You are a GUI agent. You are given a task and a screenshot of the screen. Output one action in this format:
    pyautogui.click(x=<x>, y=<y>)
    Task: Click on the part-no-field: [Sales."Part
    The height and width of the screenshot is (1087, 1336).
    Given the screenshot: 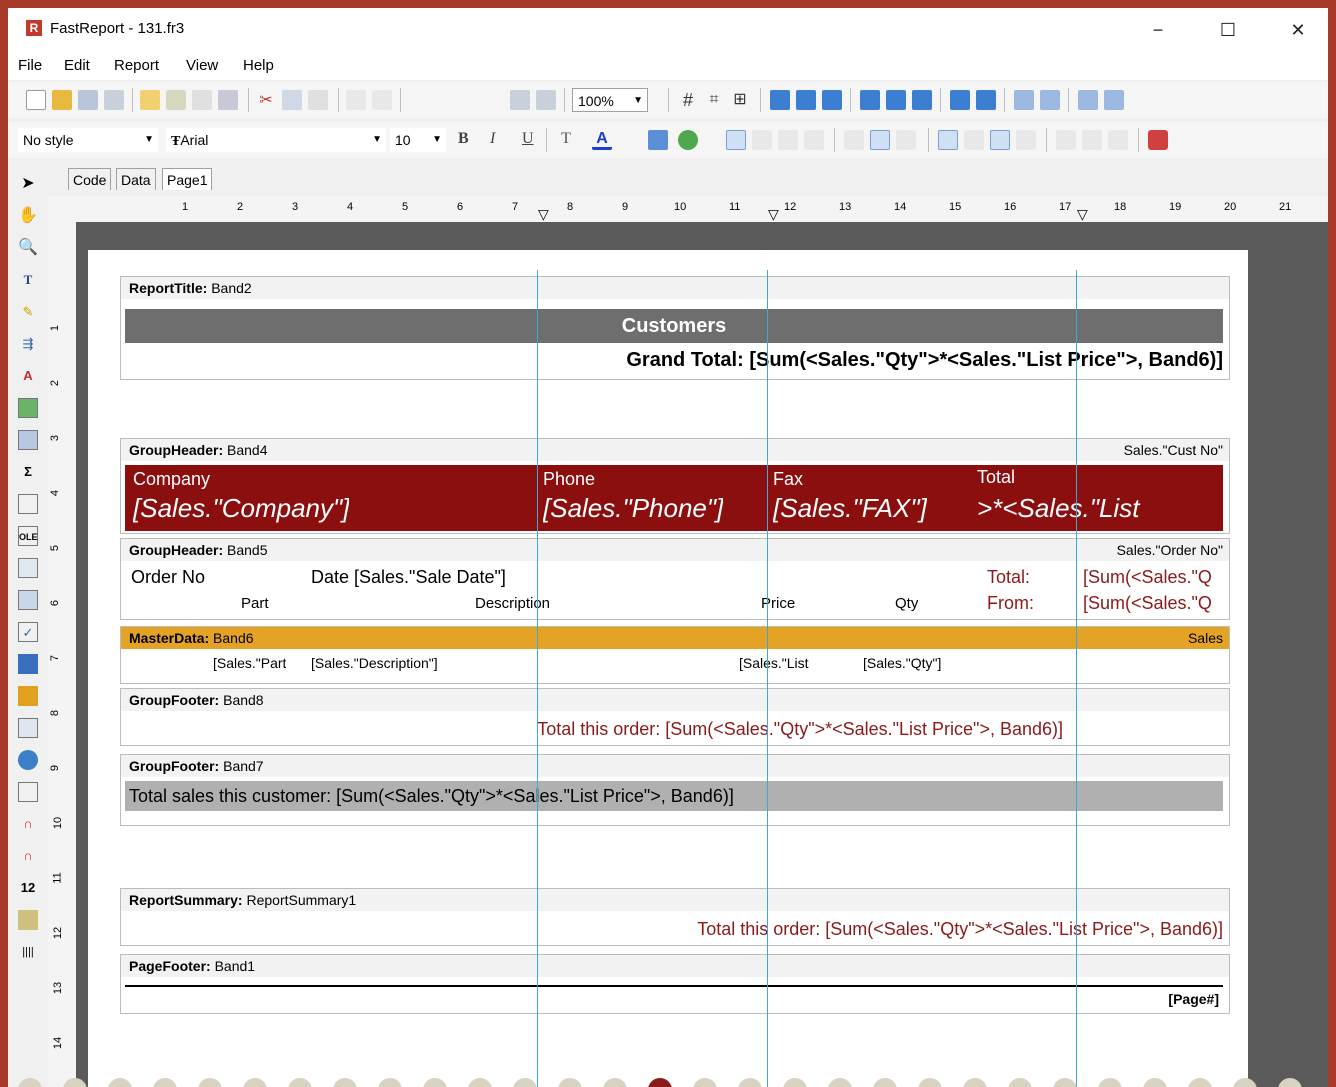 What is the action you would take?
    pyautogui.click(x=249, y=663)
    